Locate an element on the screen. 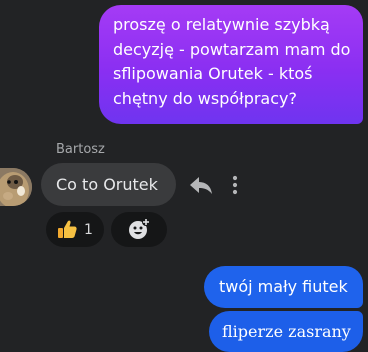 This screenshot has width=368, height=352. reply-icon is located at coordinates (201, 185).